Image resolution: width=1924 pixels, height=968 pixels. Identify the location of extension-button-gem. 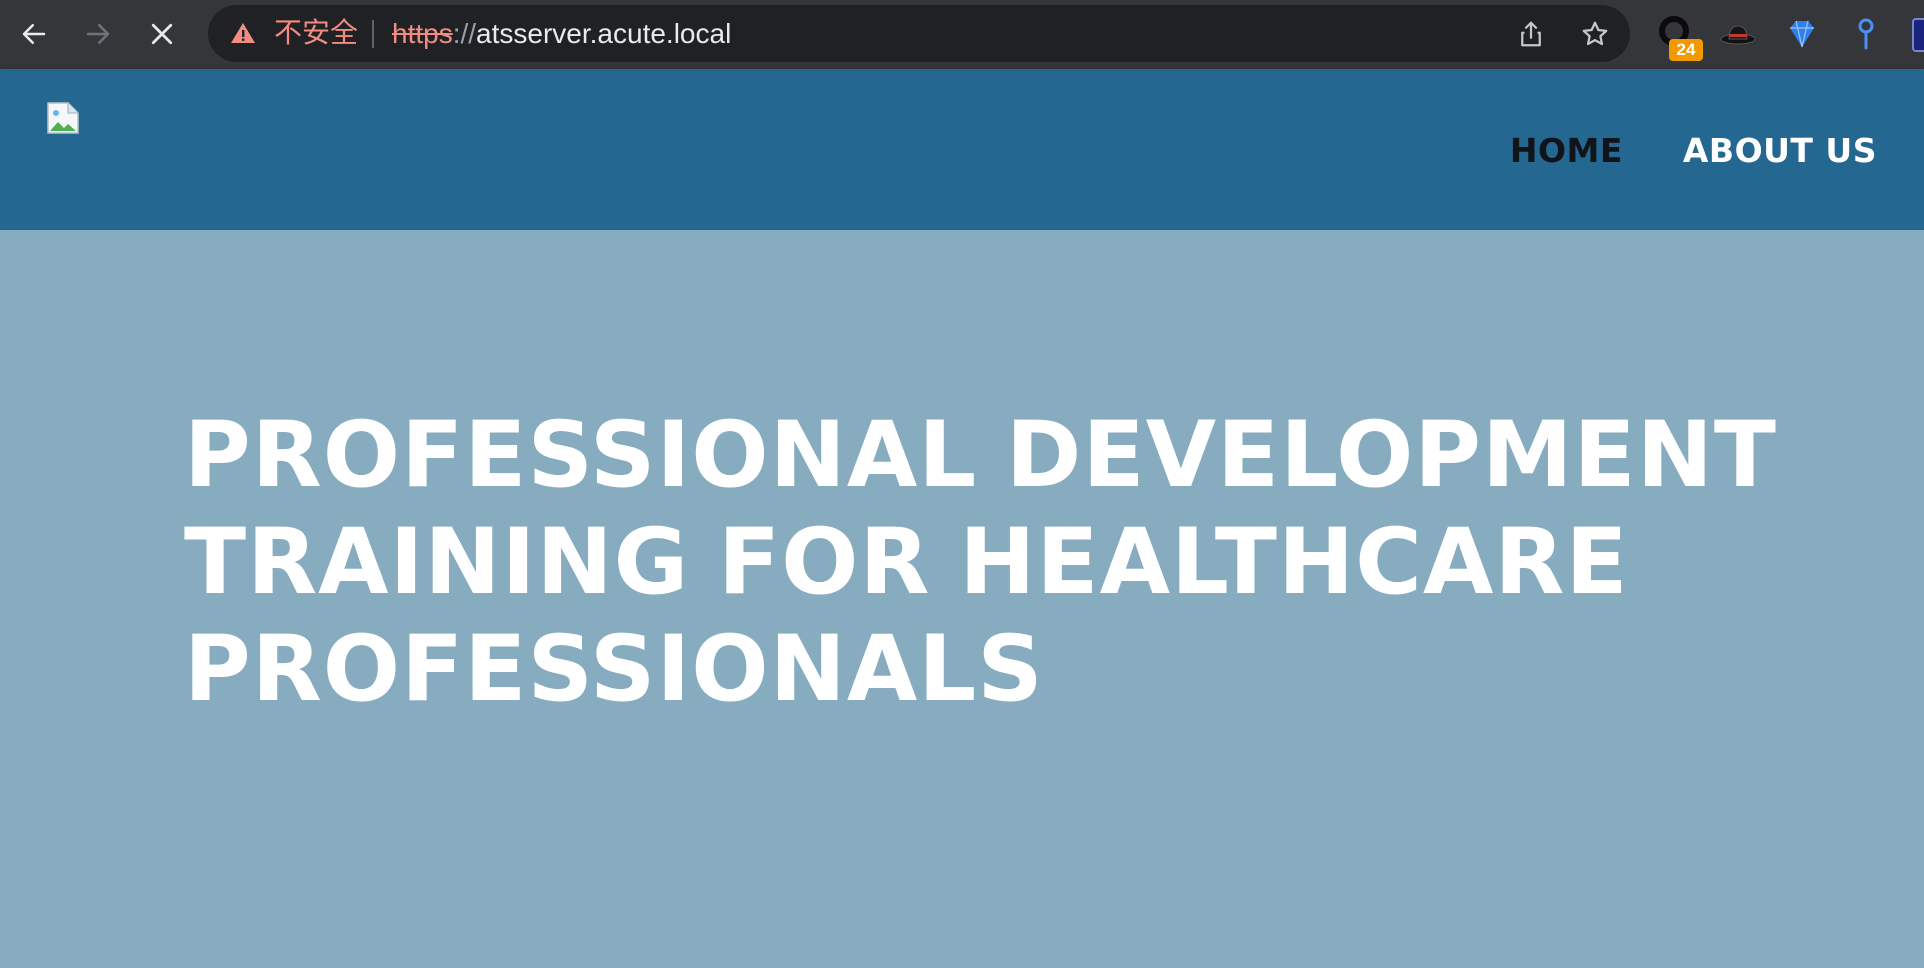
(1802, 34).